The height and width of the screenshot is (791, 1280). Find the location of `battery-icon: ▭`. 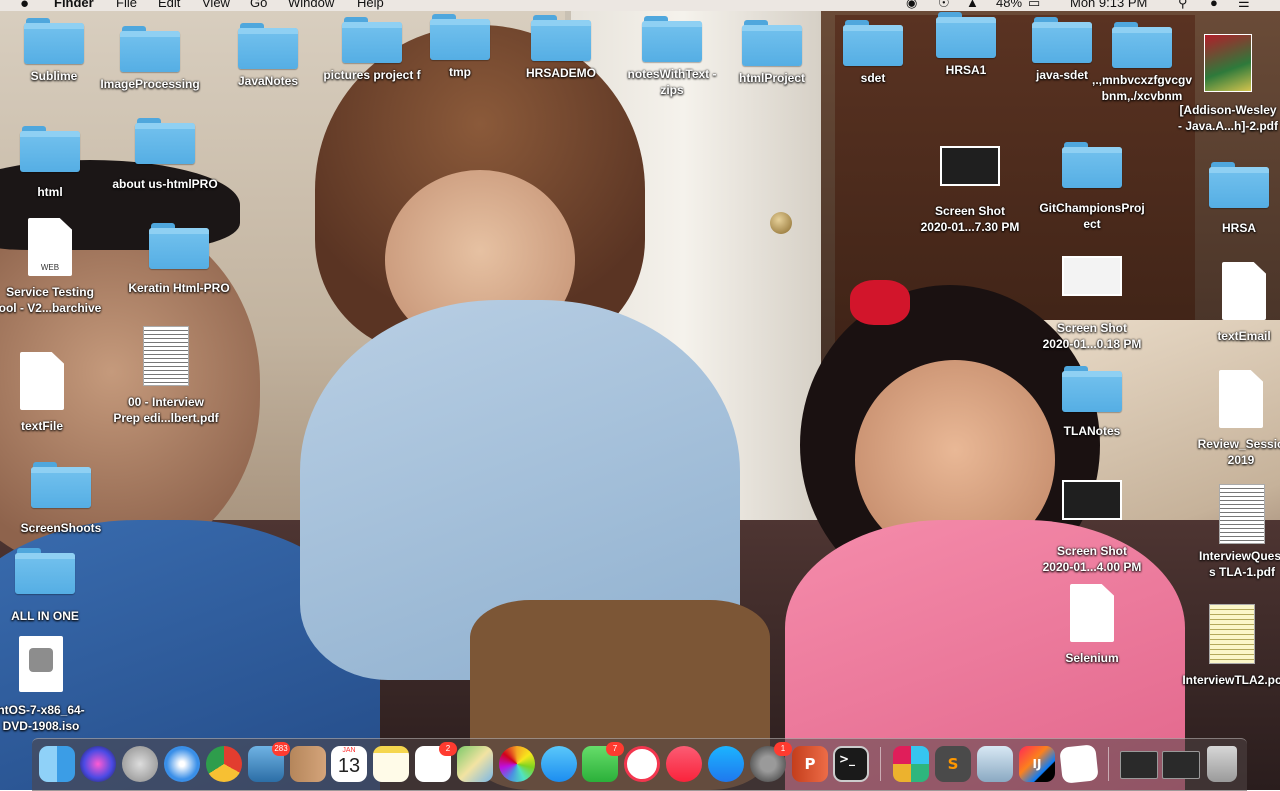

battery-icon: ▭ is located at coordinates (1034, 5).